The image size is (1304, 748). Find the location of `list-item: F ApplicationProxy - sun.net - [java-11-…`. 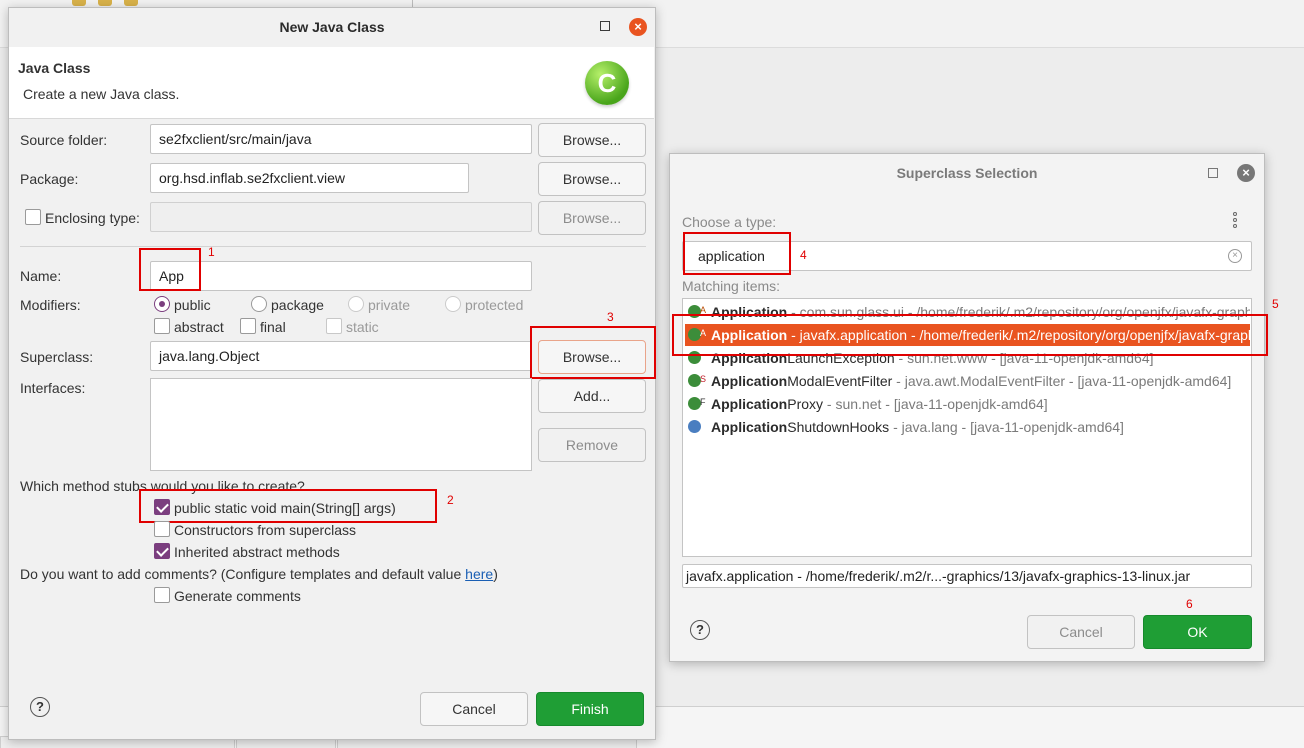

list-item: F ApplicationProxy - sun.net - [java-11-… is located at coordinates (967, 404).